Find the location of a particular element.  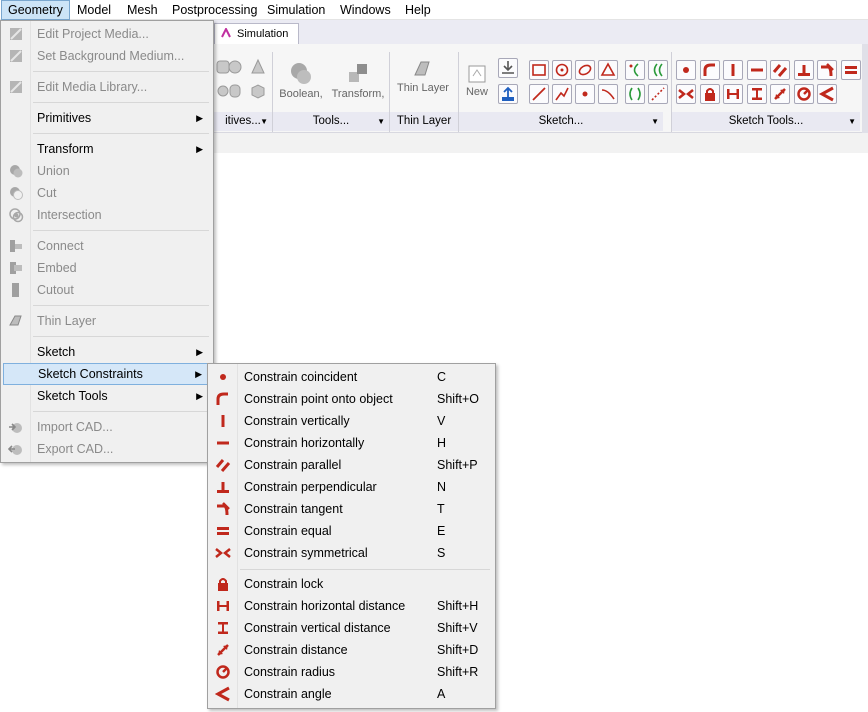

tube-primitive-icon is located at coordinates (235, 91).